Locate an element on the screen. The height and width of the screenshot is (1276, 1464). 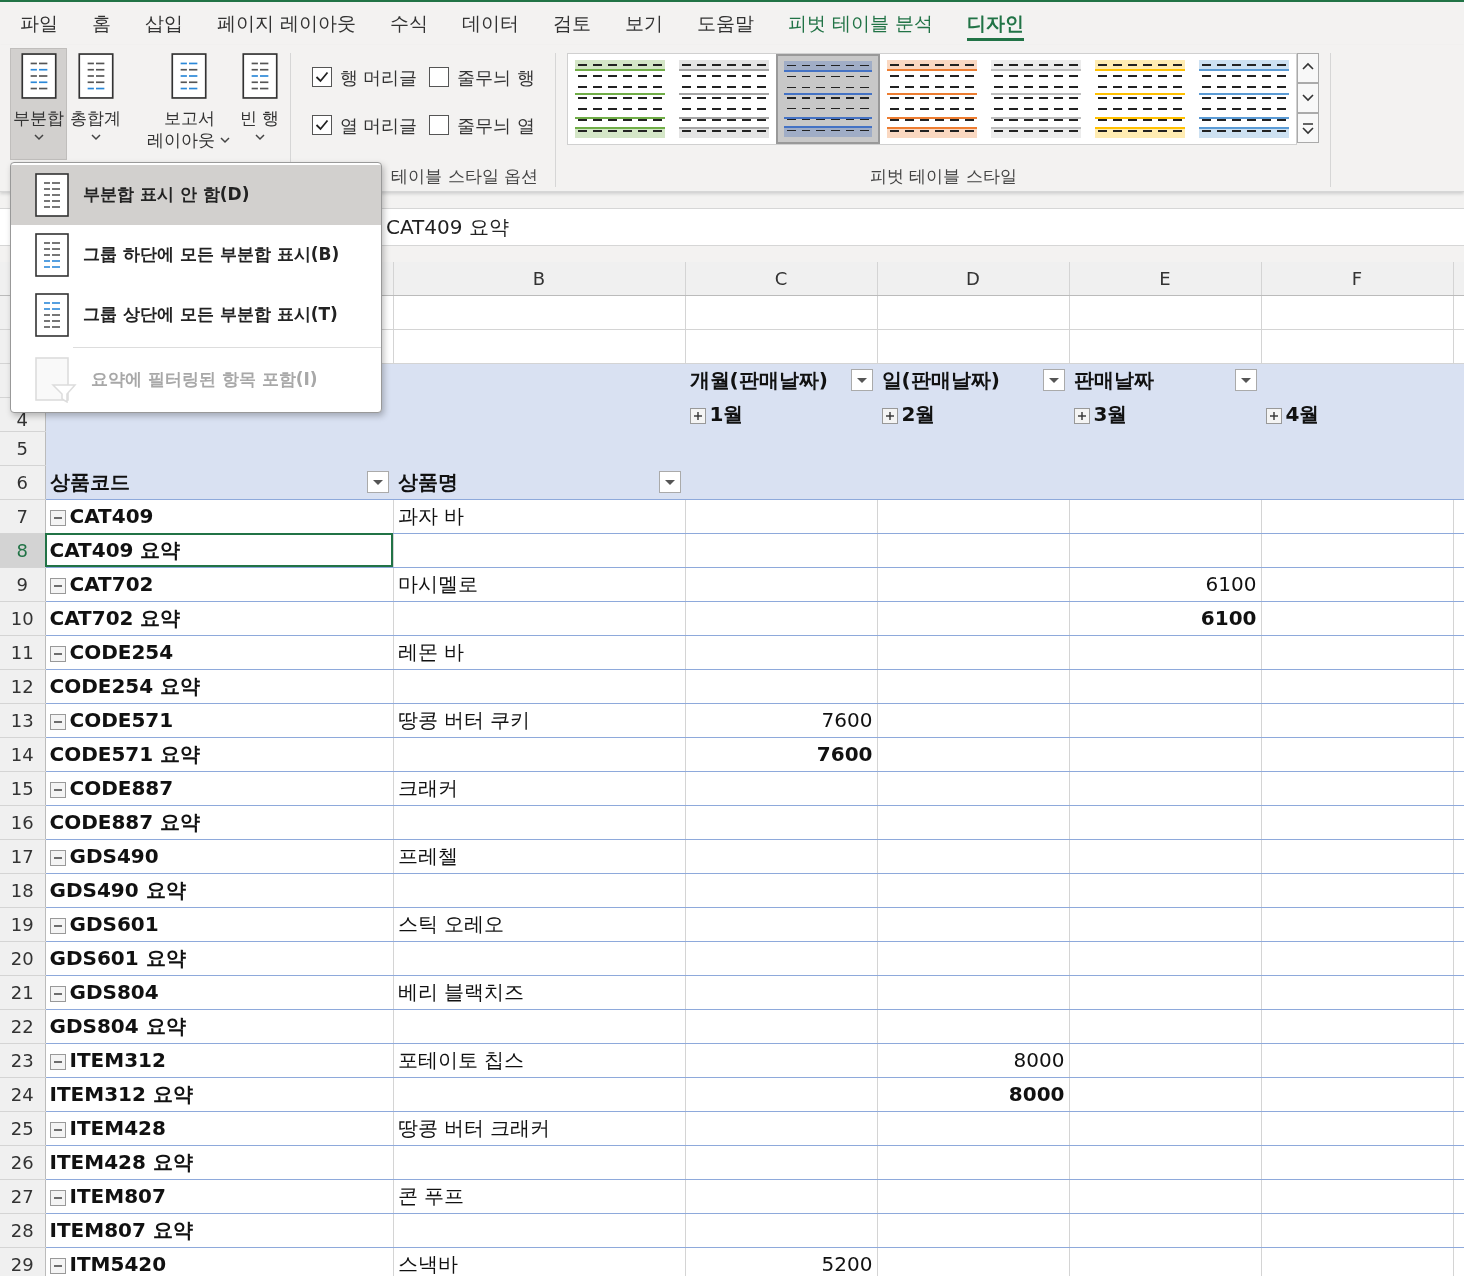
column-header: E is located at coordinates (1165, 278).